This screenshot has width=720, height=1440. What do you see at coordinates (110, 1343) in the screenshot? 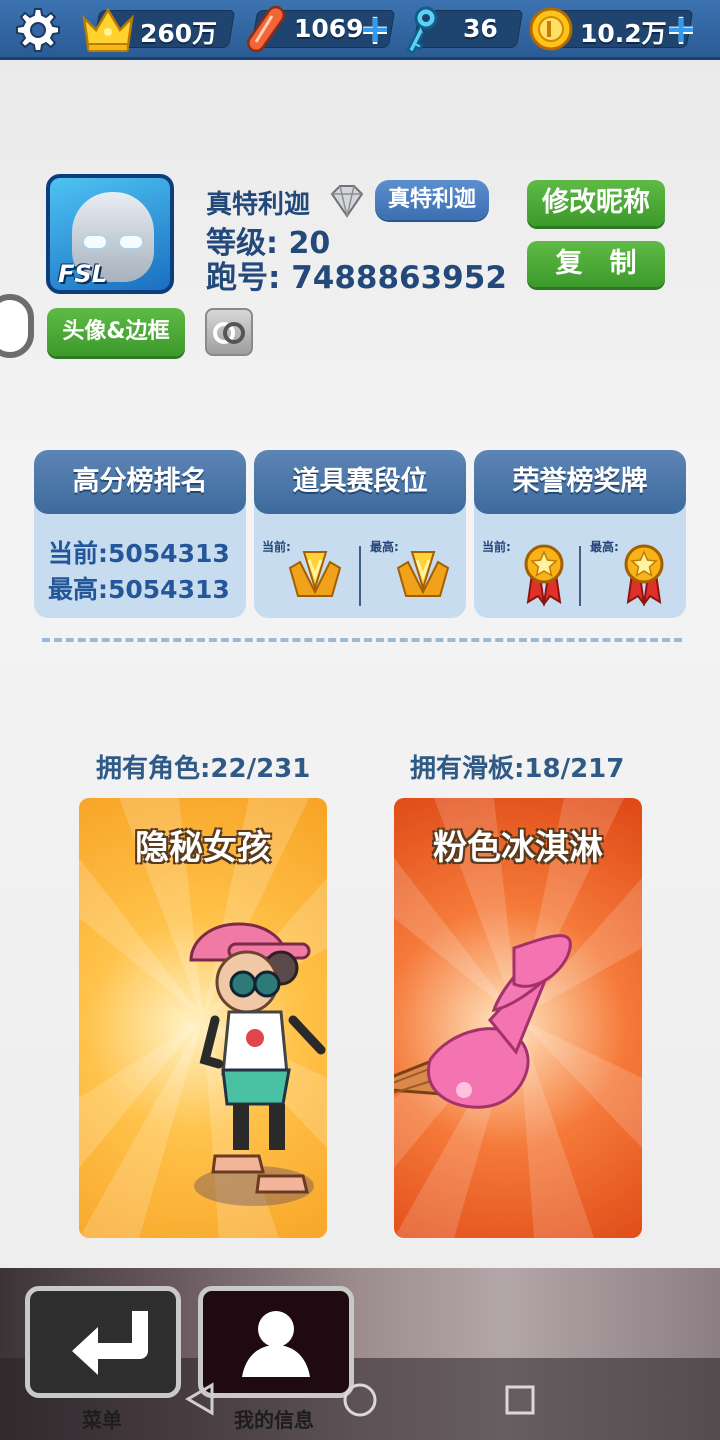
I see `return-arrow-icon` at bounding box center [110, 1343].